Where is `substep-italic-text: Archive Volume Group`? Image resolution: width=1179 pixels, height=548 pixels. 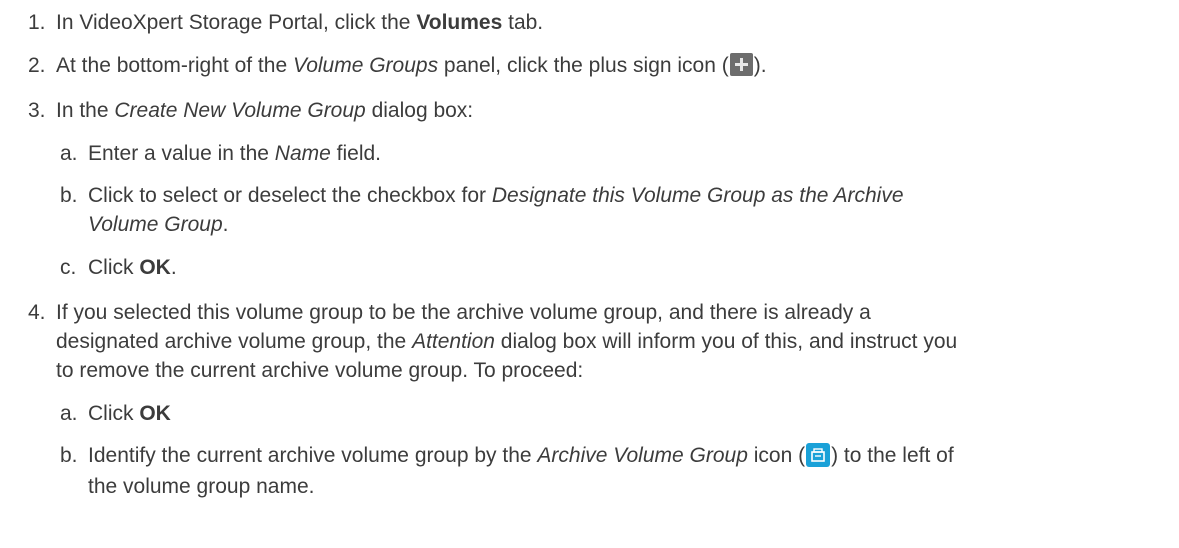 substep-italic-text: Archive Volume Group is located at coordinates (642, 455).